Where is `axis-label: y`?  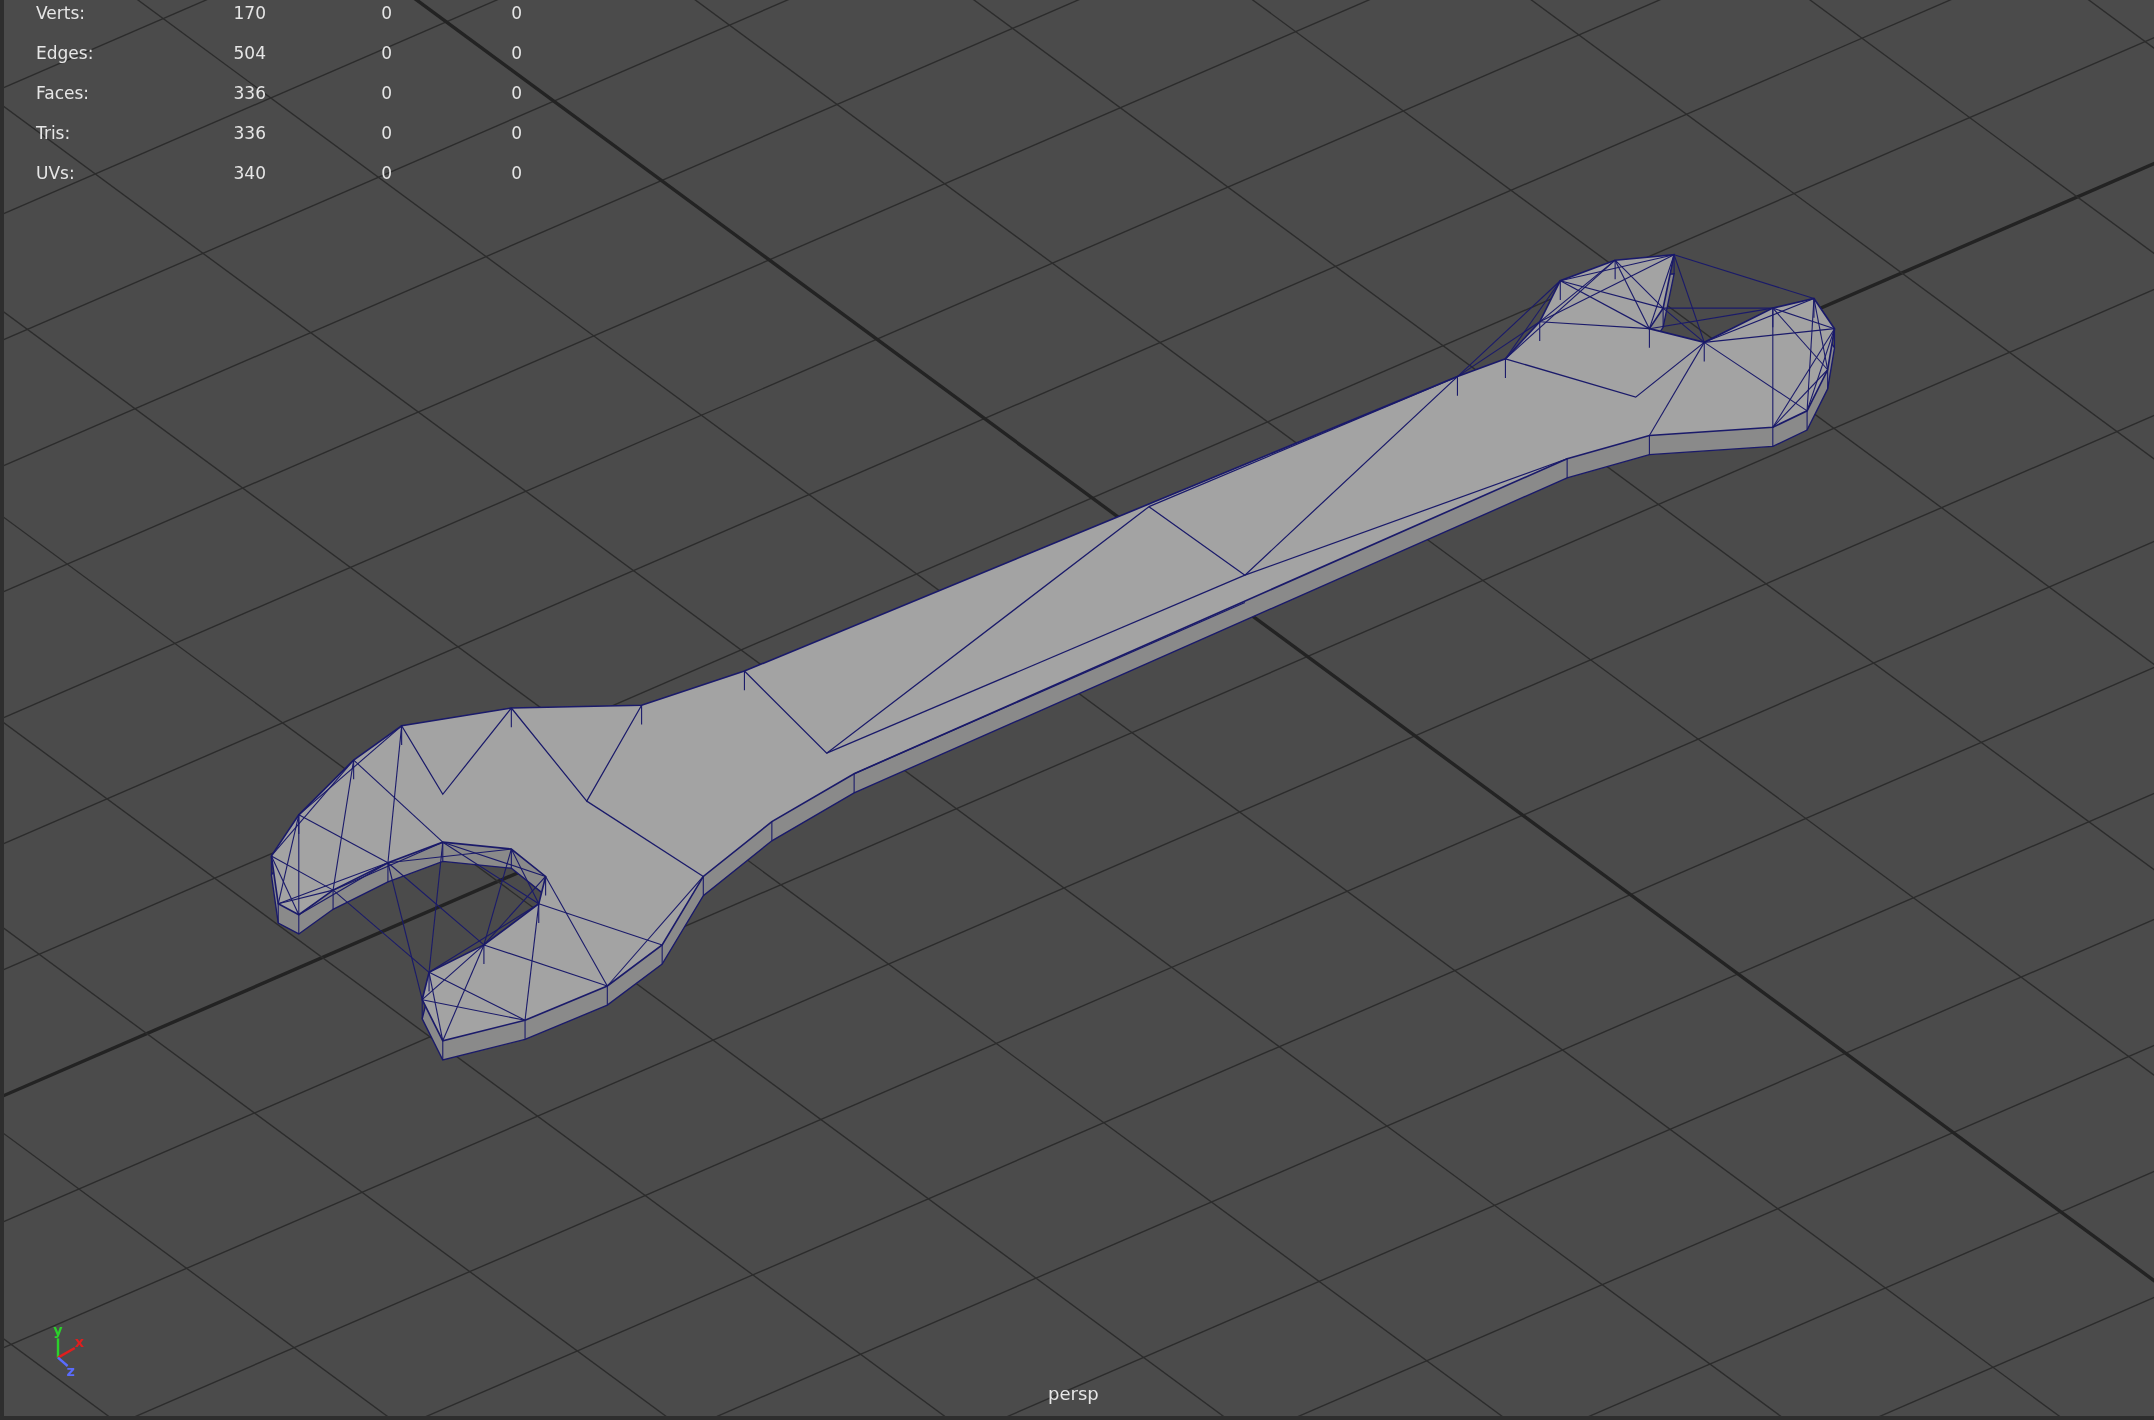 axis-label: y is located at coordinates (58, 1329).